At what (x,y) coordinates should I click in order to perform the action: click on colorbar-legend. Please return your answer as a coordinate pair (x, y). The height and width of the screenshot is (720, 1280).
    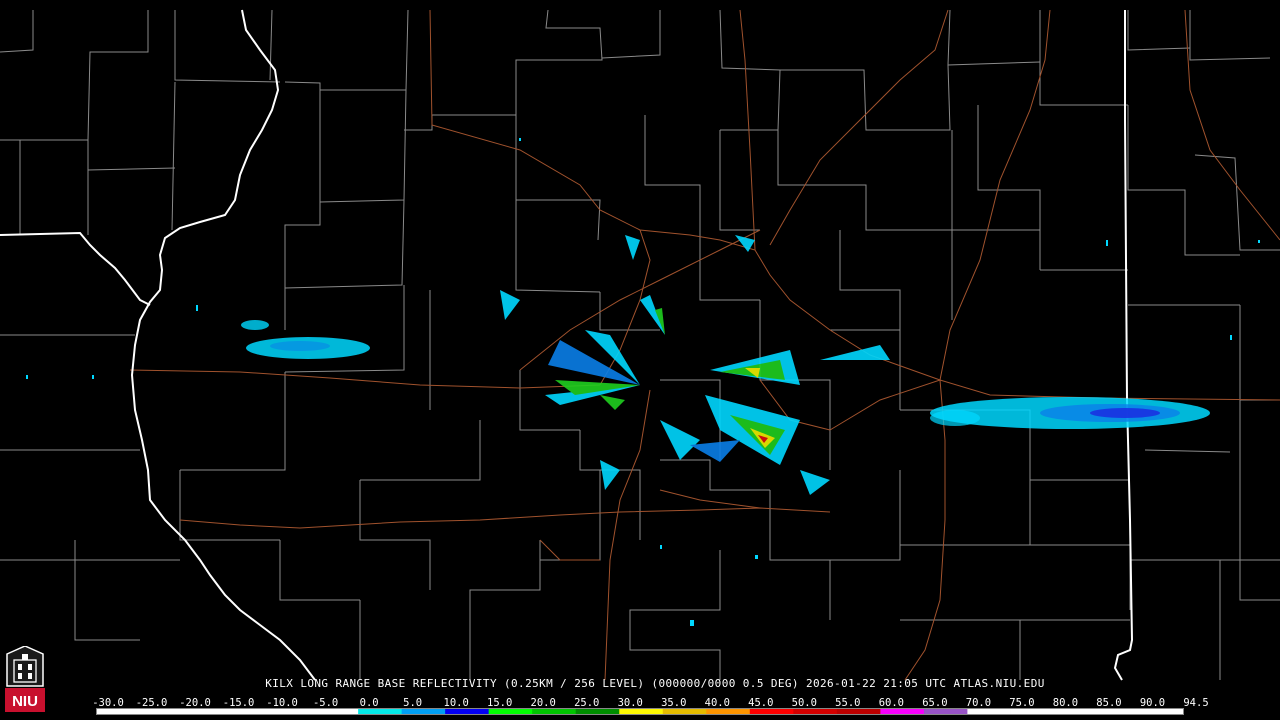
    Looking at the image, I should click on (640, 711).